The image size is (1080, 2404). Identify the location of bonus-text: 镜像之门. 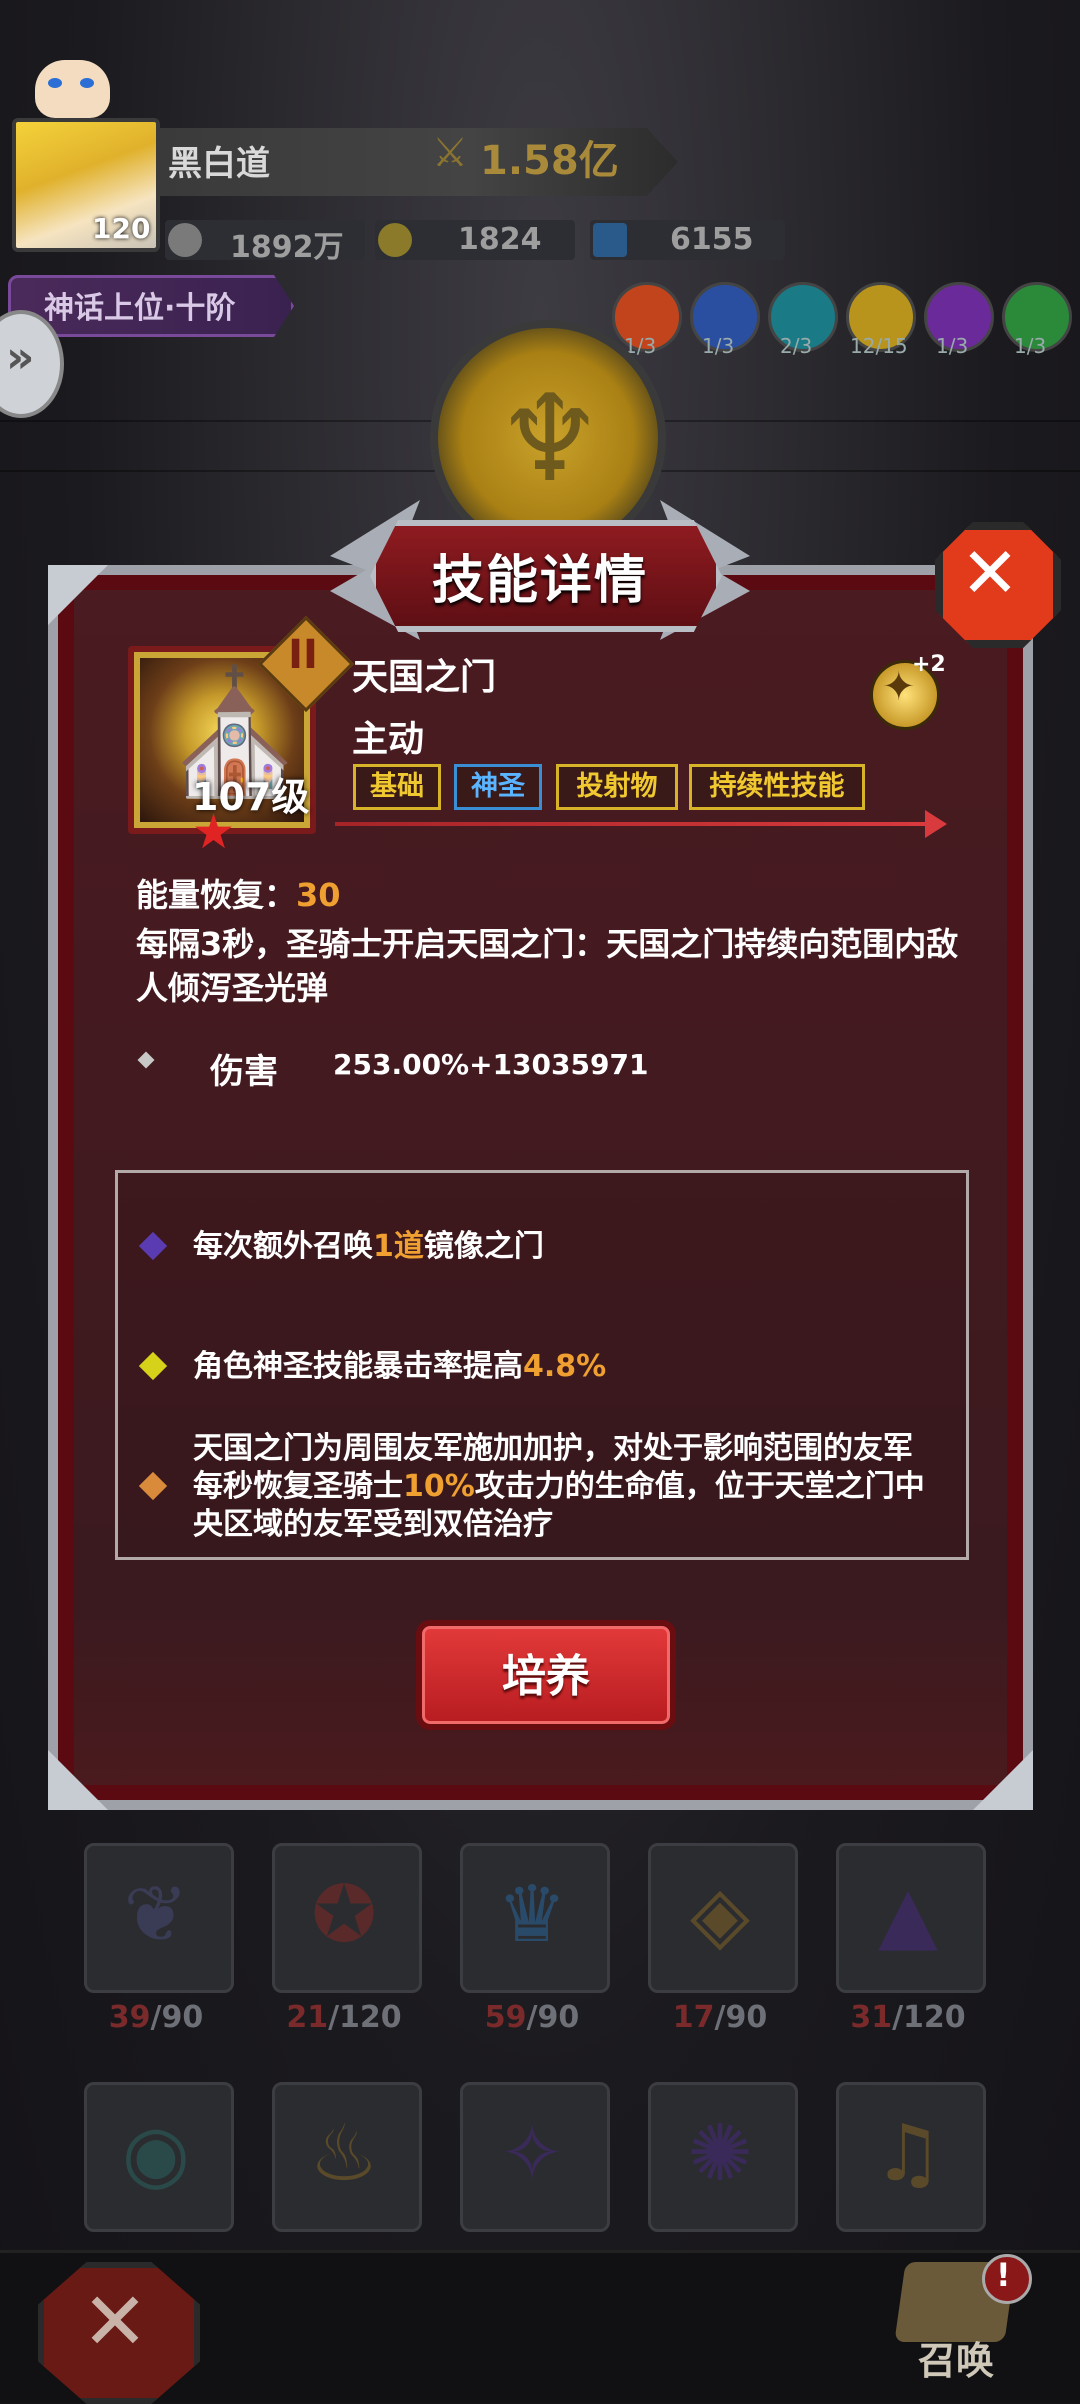
(483, 1246).